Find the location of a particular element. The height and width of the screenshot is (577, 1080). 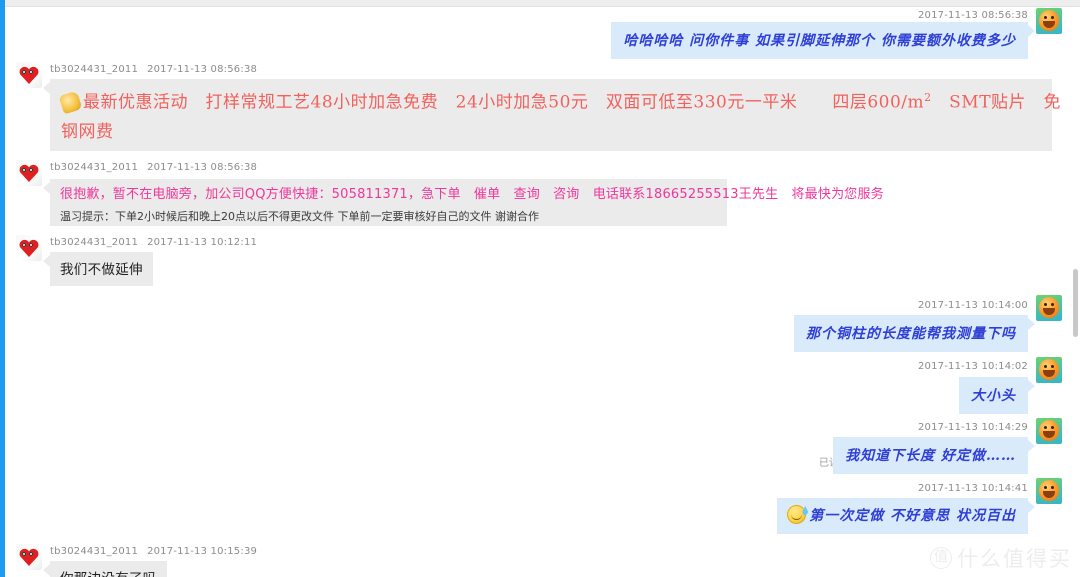

top-divider-band is located at coordinates (542, 3).